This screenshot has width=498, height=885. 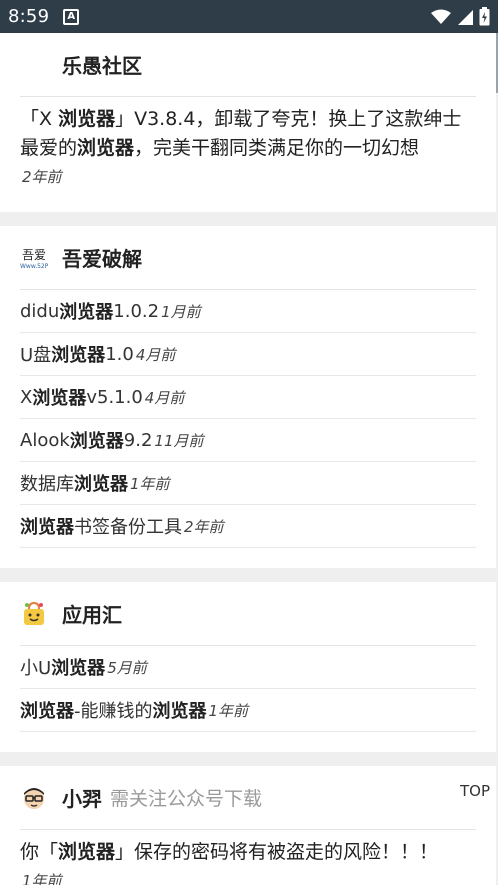 What do you see at coordinates (248, 258) in the screenshot?
I see `card-header: 吾爱Www.52Pc 吾爱破解` at bounding box center [248, 258].